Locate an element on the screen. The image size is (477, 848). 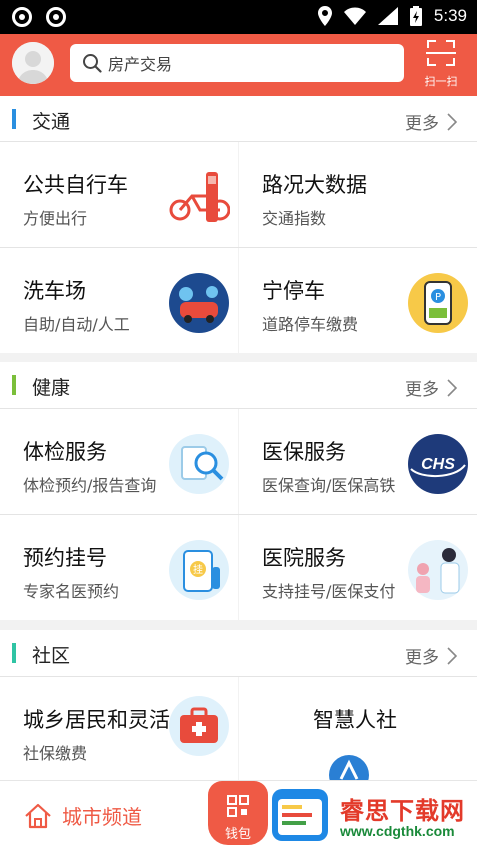
first-aid-kit-icon is located at coordinates (199, 726).